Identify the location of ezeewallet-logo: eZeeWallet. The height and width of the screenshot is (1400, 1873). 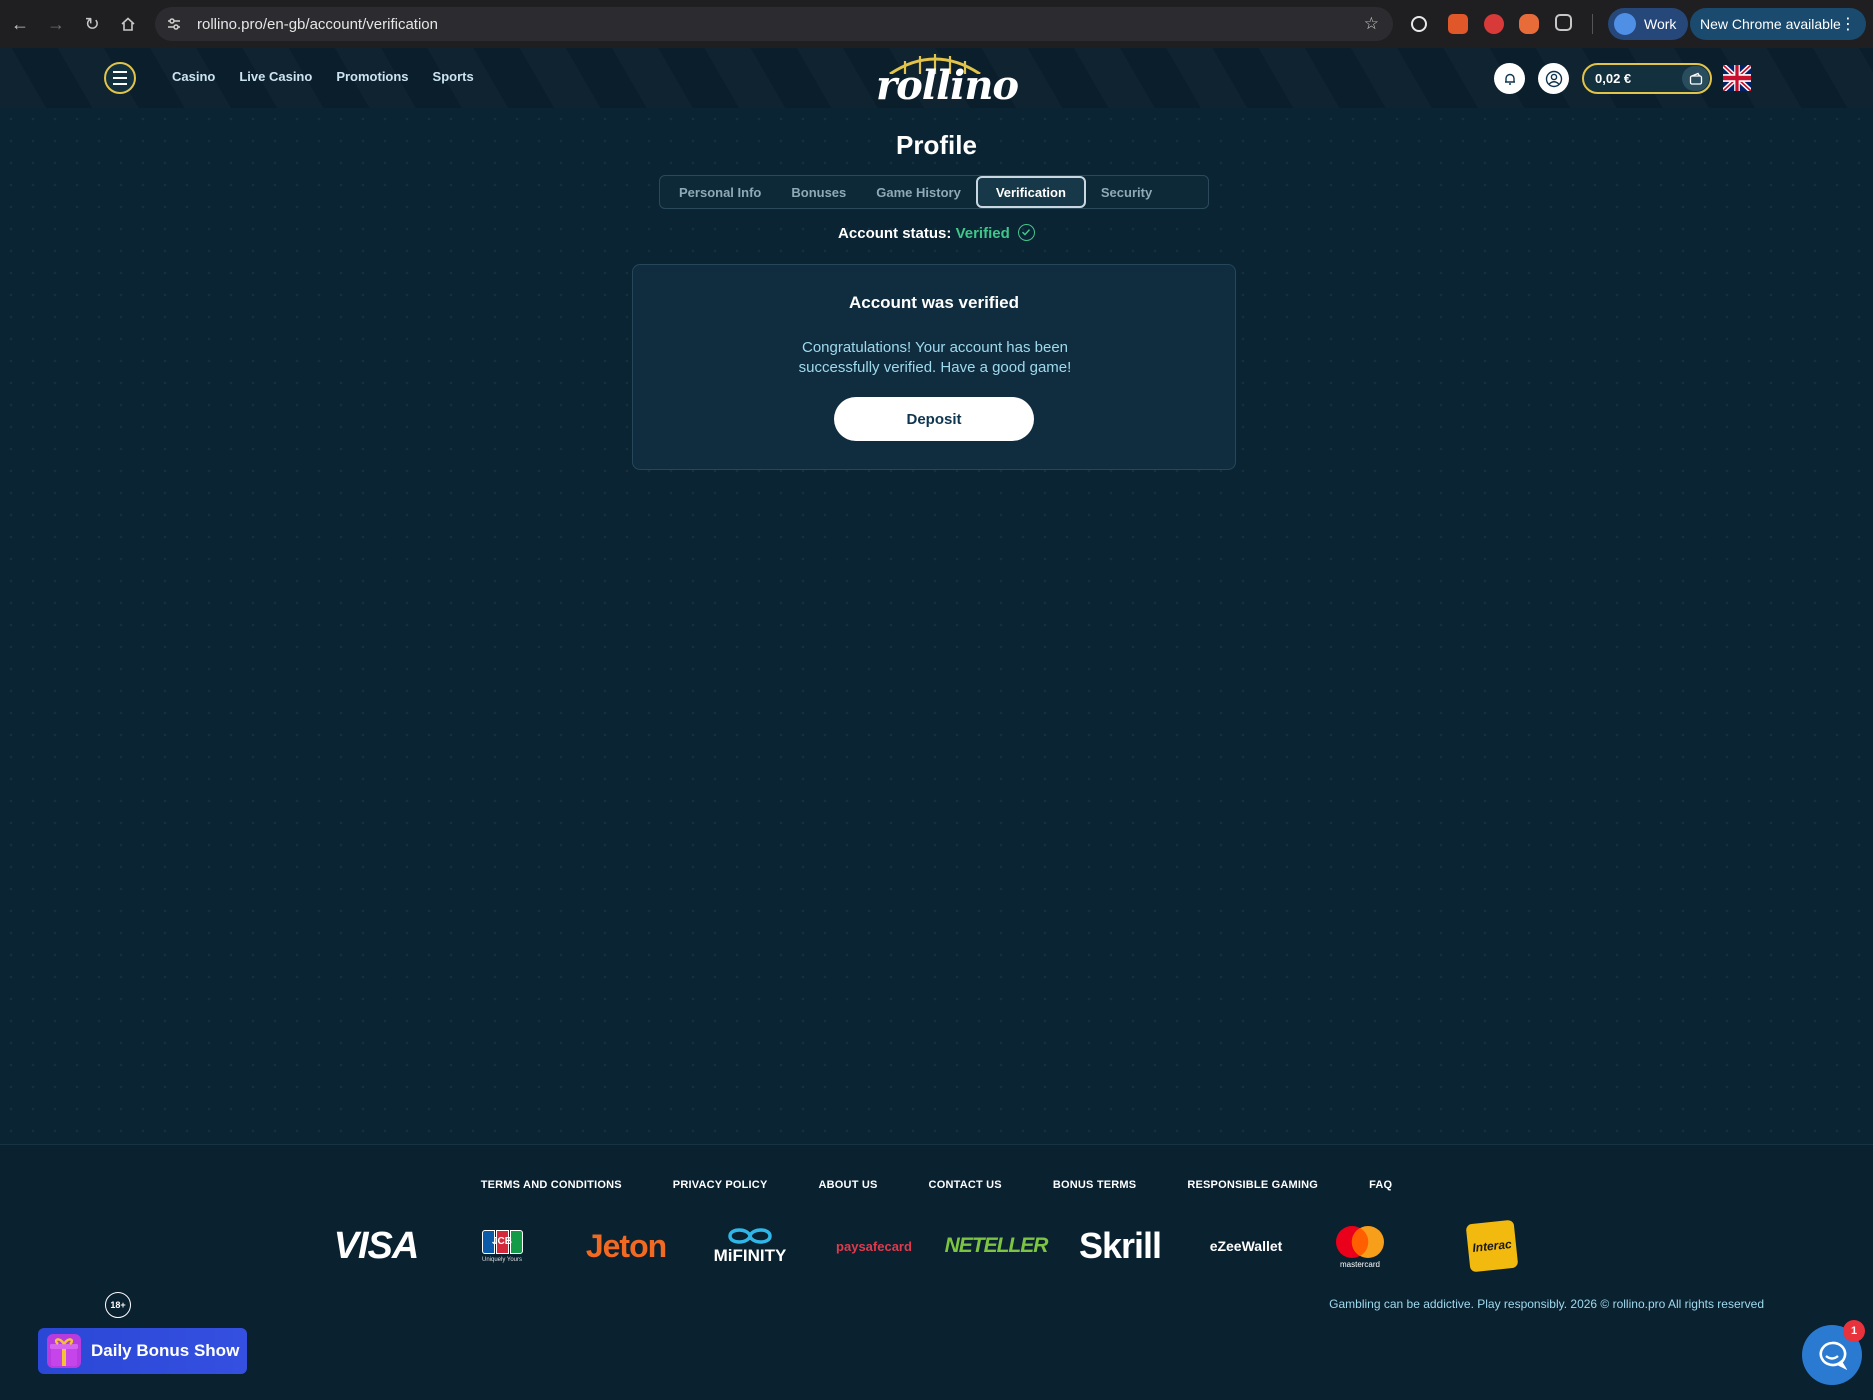
(1246, 1246).